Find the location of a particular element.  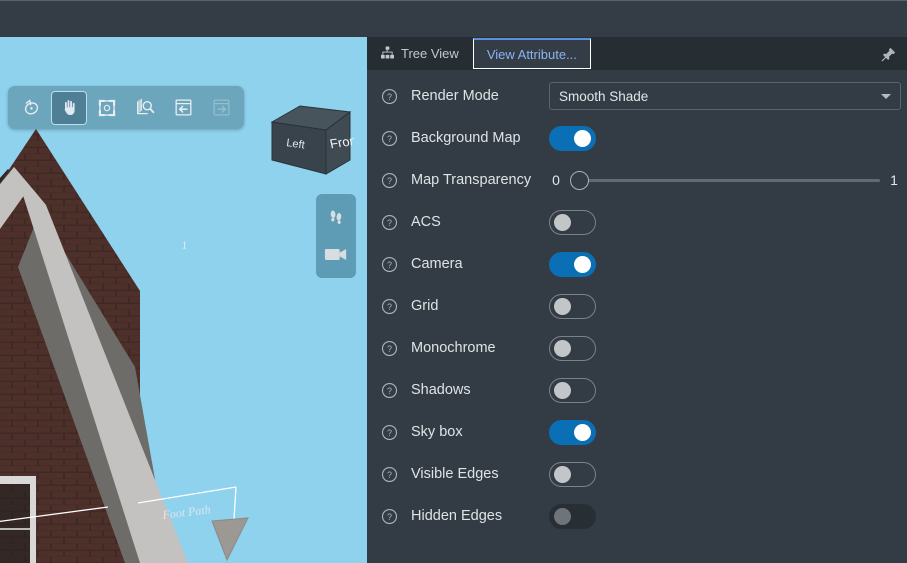

slider-track is located at coordinates (733, 180).